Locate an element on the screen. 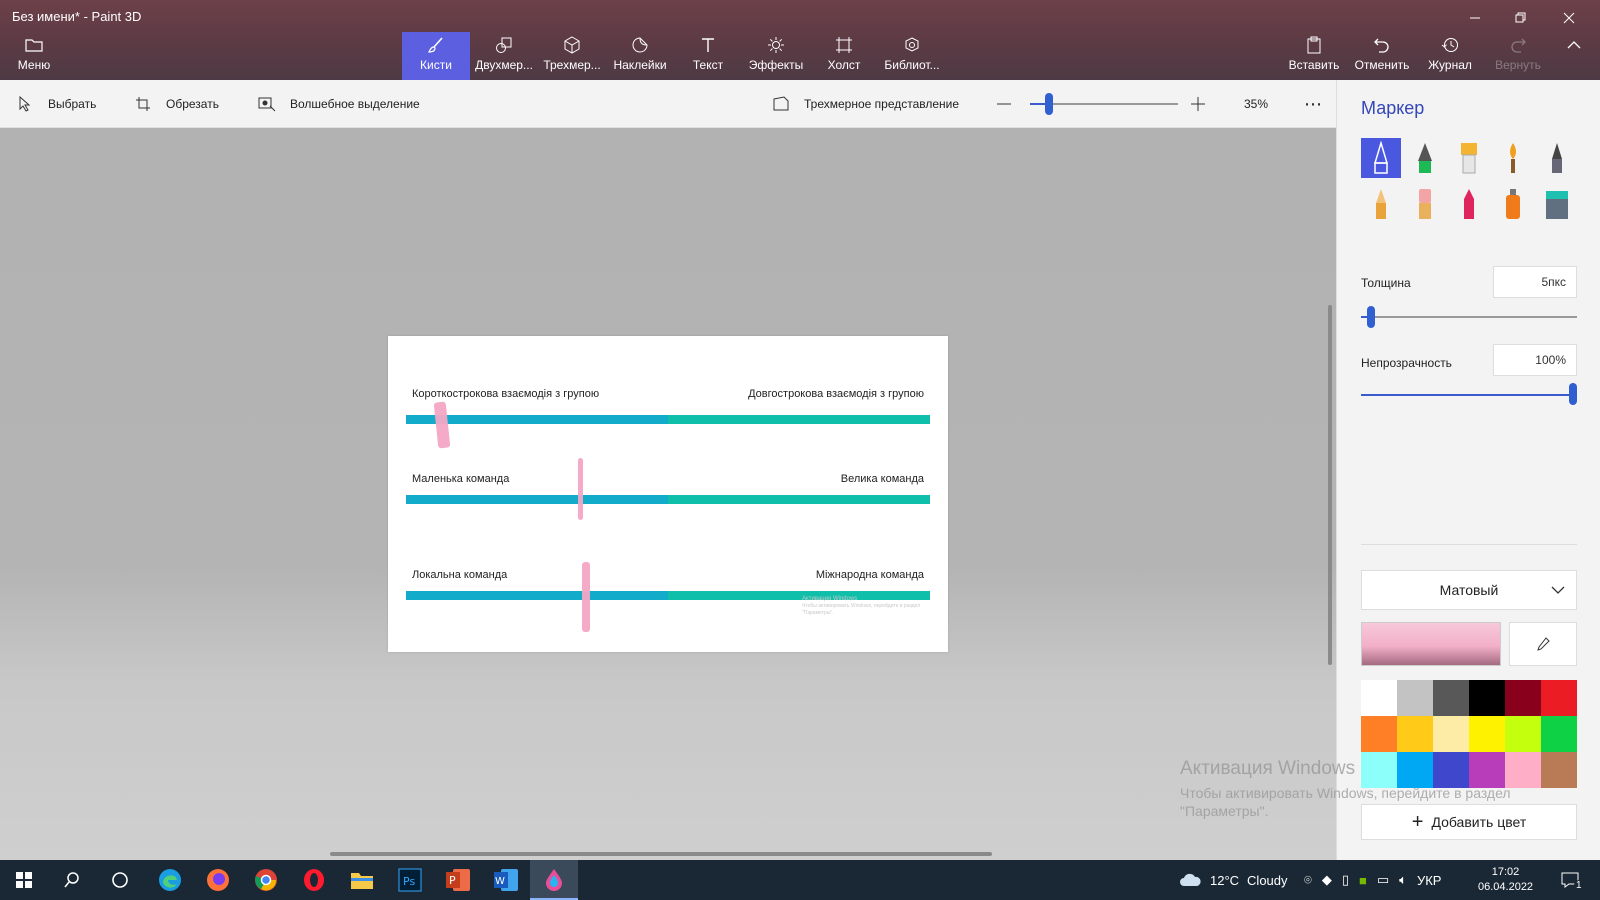 This screenshot has height=900, width=1600. tool-brushes: Кисти is located at coordinates (436, 56).